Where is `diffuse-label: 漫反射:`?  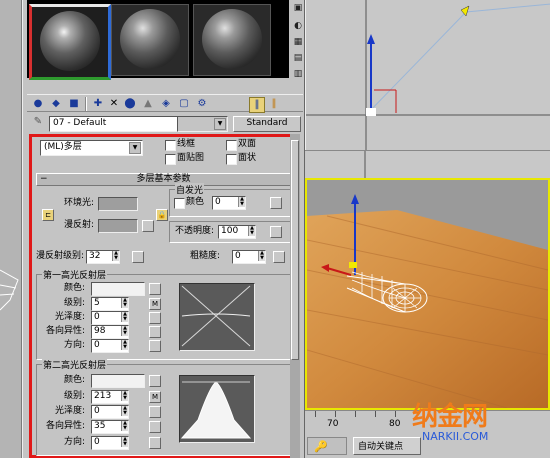 diffuse-label: 漫反射: is located at coordinates (78, 225).